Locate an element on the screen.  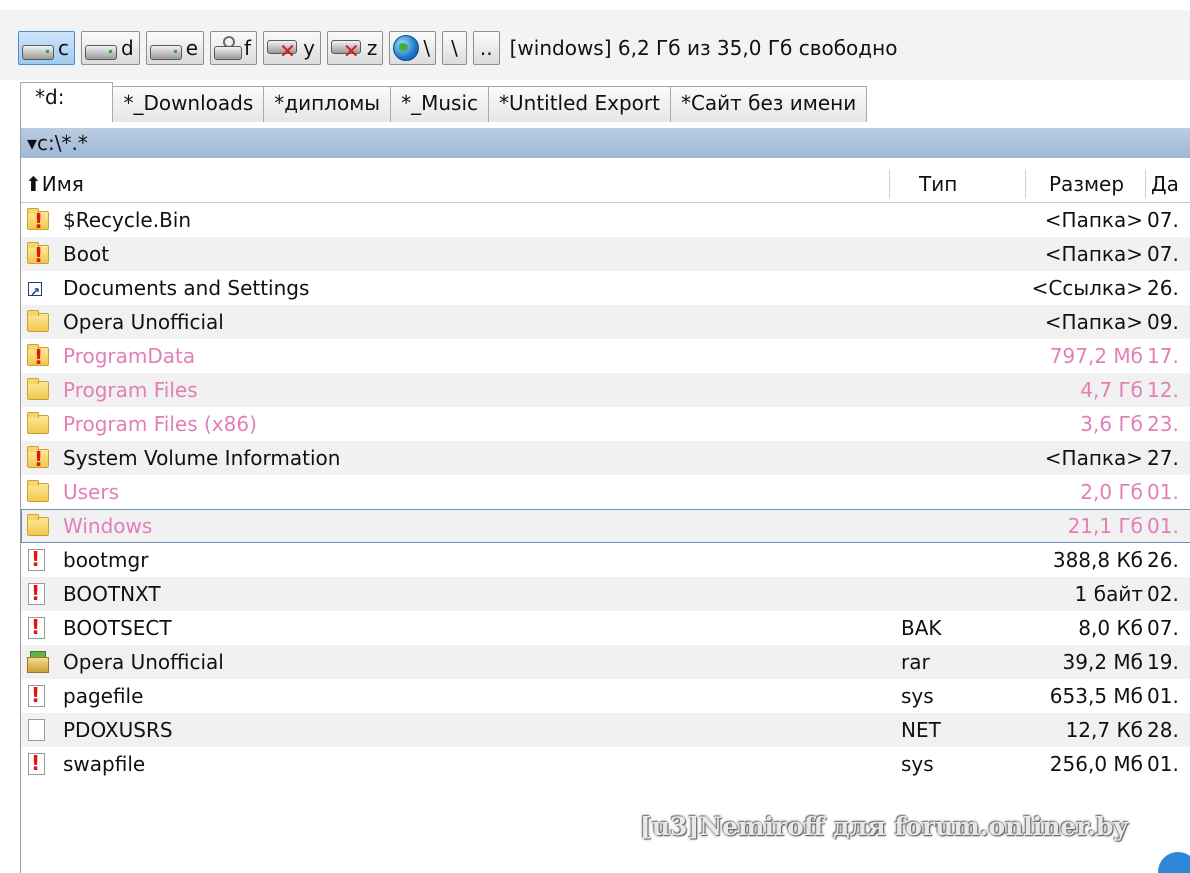
column-date-header: Да is located at coordinates (1165, 184).